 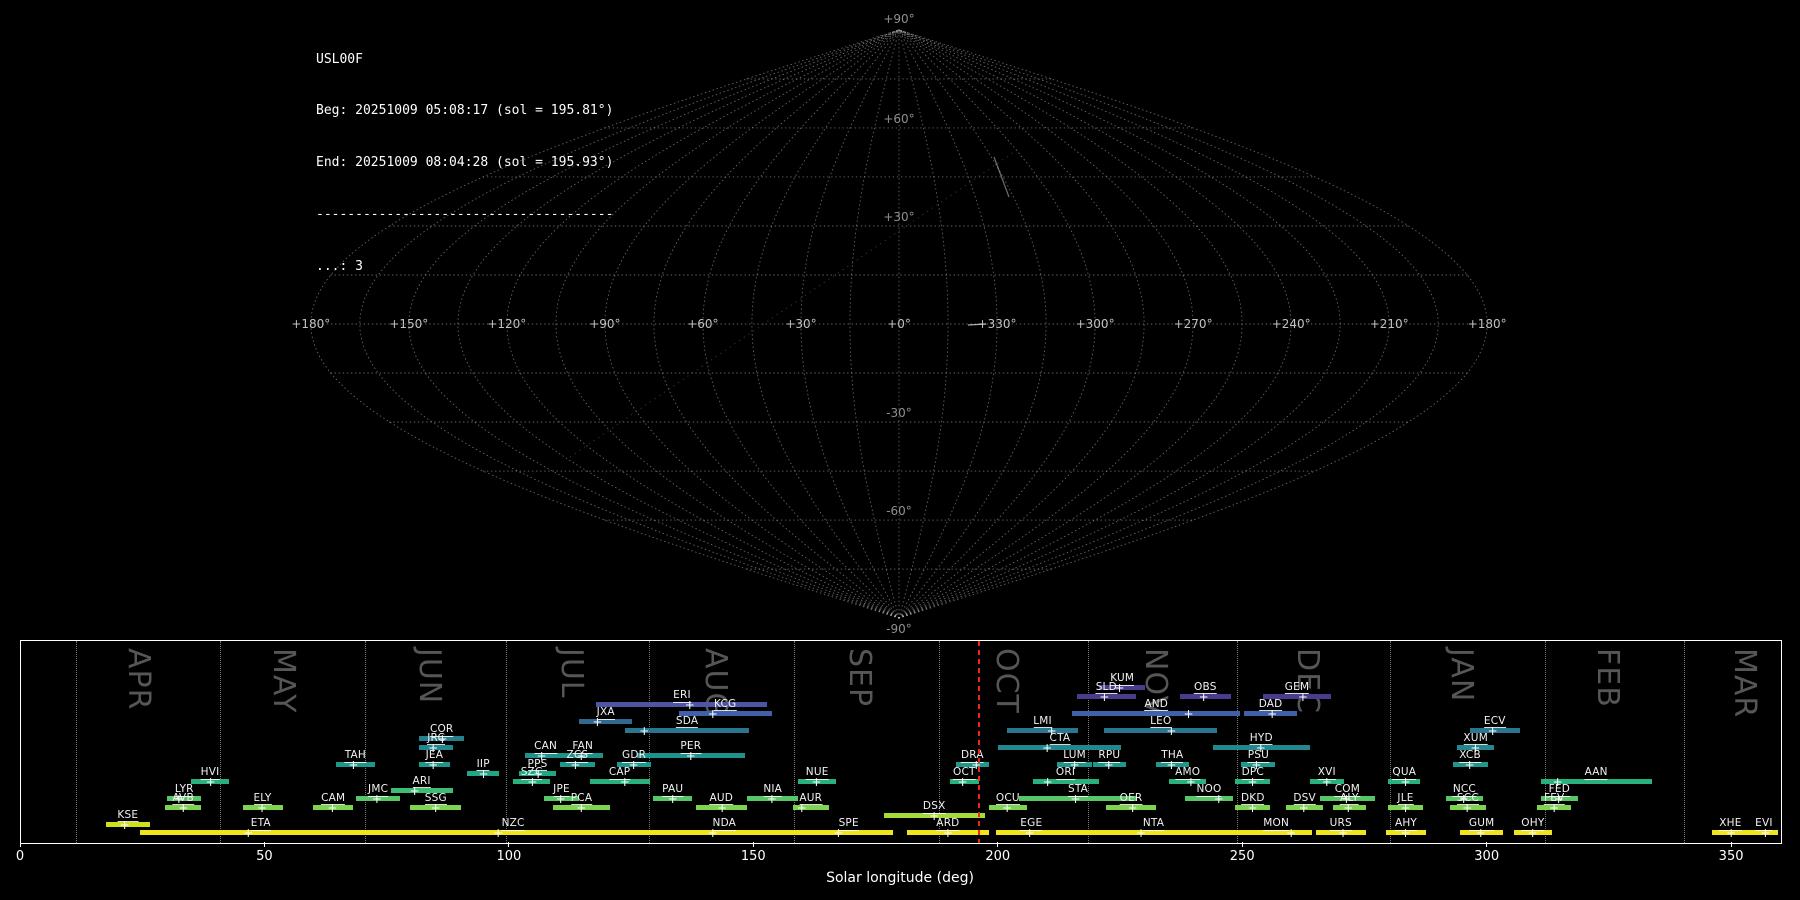 What do you see at coordinates (1153, 824) in the screenshot?
I see `shower-label: NTA` at bounding box center [1153, 824].